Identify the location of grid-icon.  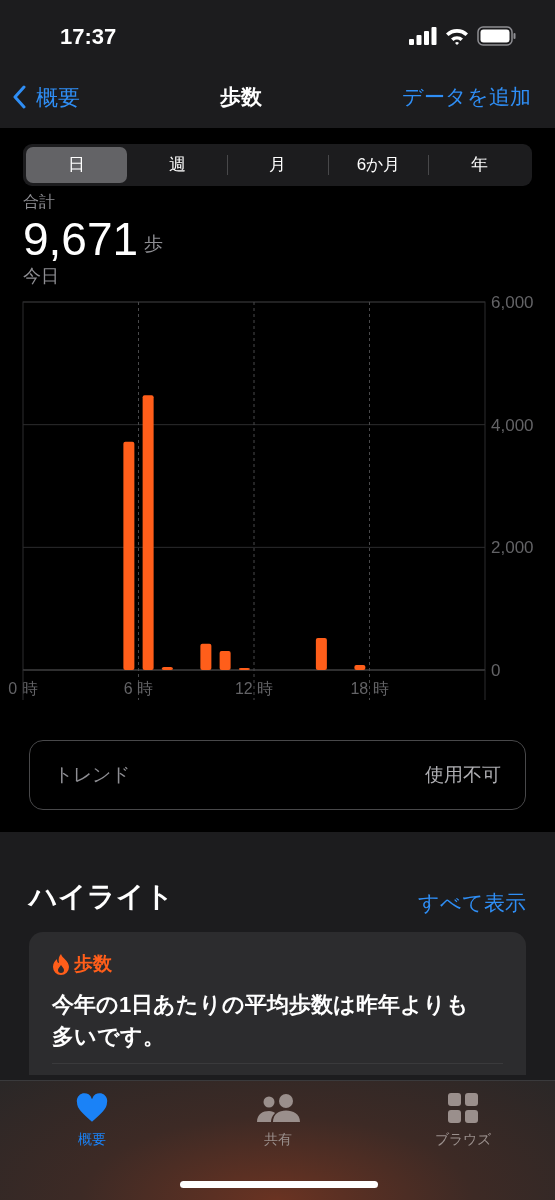
(463, 1108).